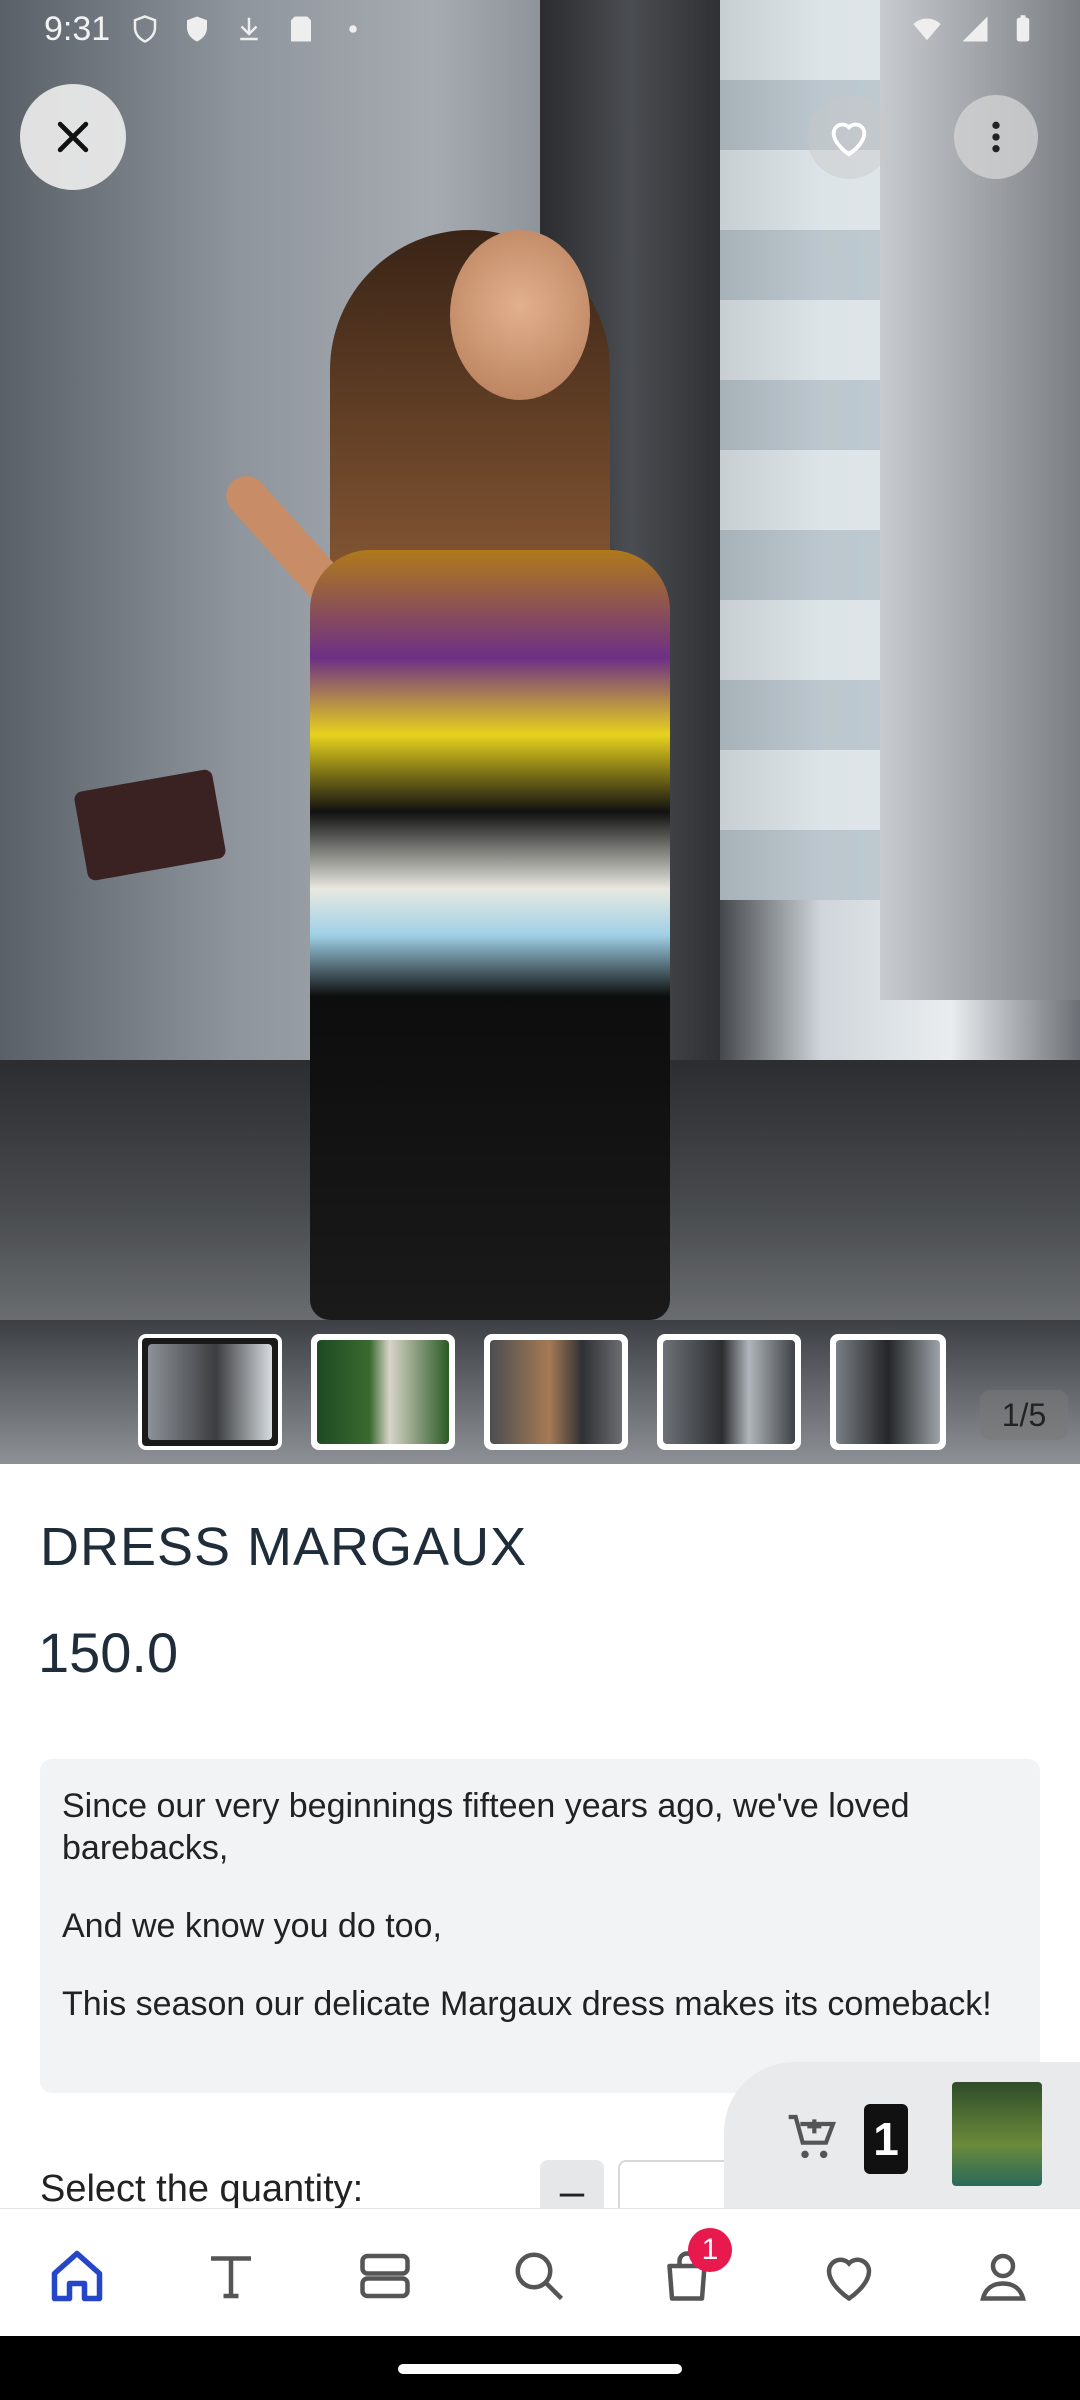 Image resolution: width=1080 pixels, height=2400 pixels. I want to click on battery-icon, so click(1023, 28).